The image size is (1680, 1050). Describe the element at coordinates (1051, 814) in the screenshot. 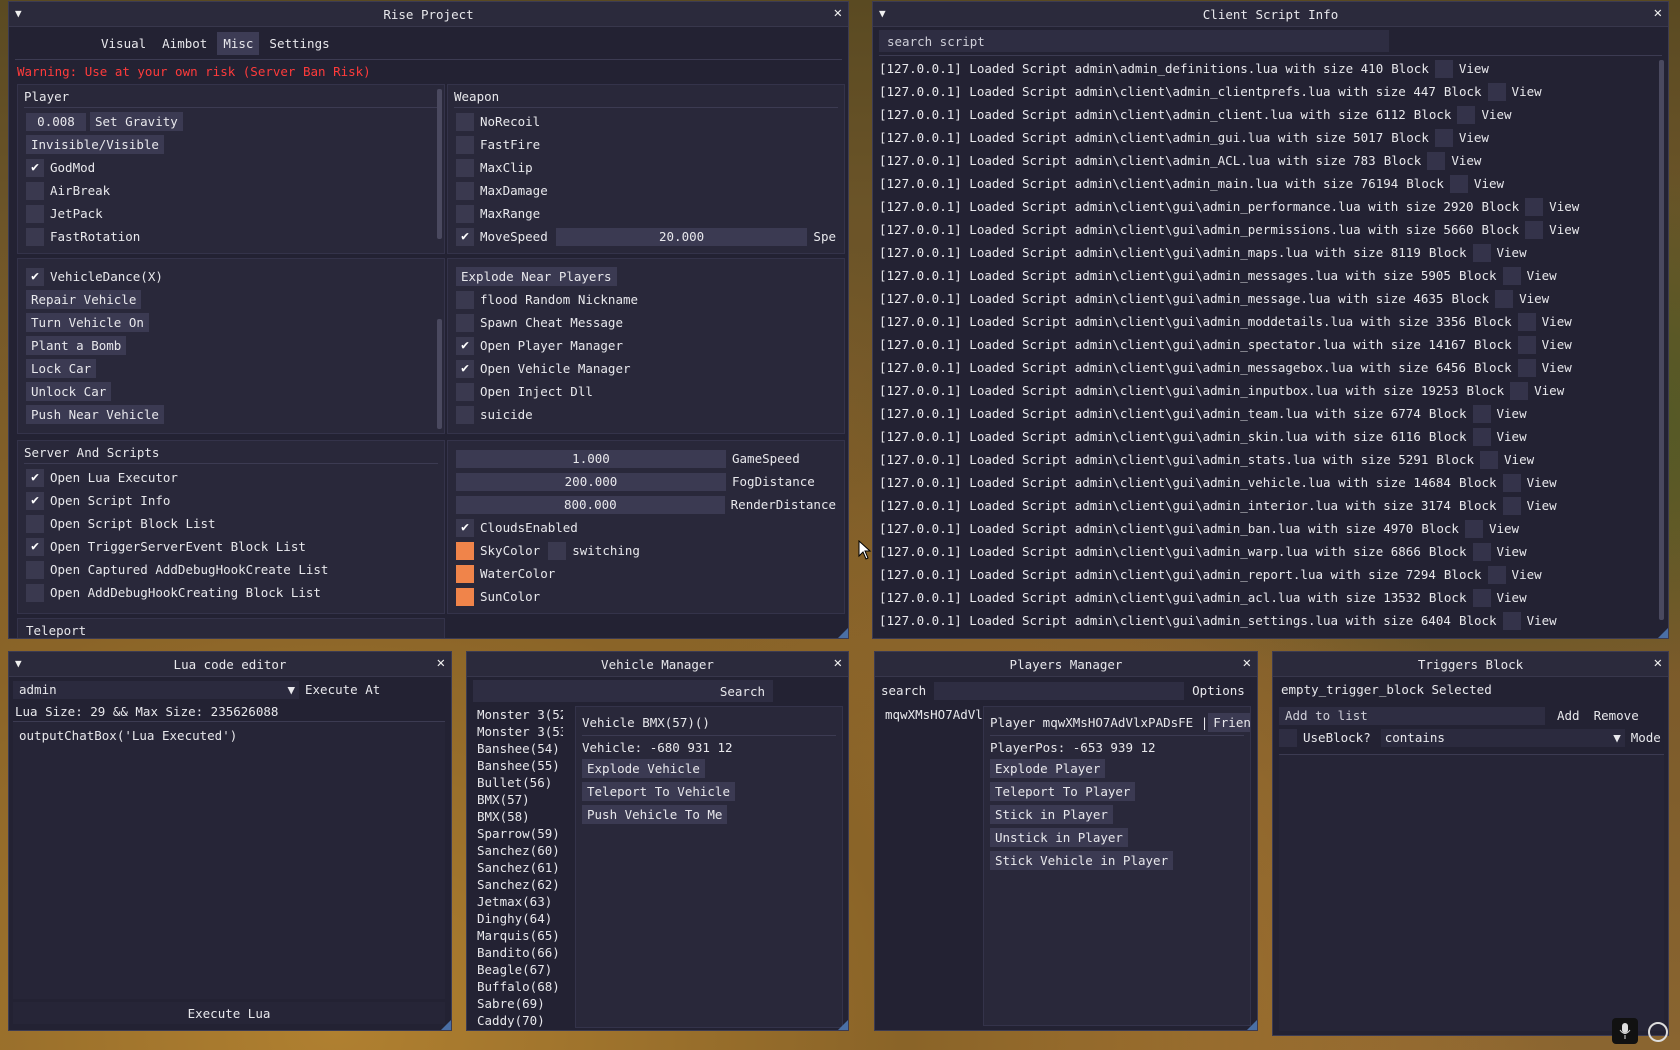

I see `stick-in-player-button: Stick in Player` at that location.